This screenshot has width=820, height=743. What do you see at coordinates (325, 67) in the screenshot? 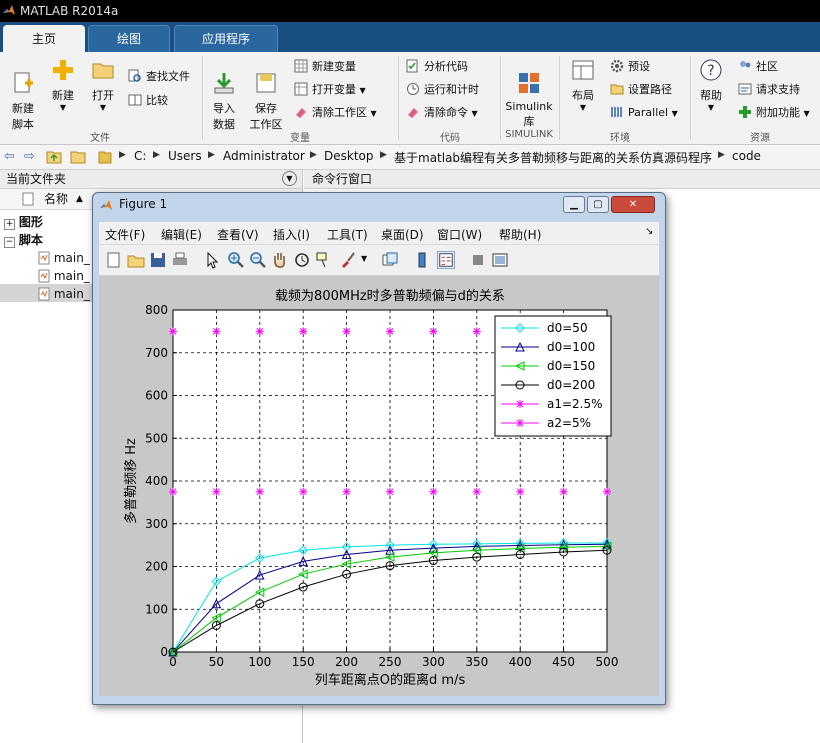
I see `new-variable-button: 新建变量` at bounding box center [325, 67].